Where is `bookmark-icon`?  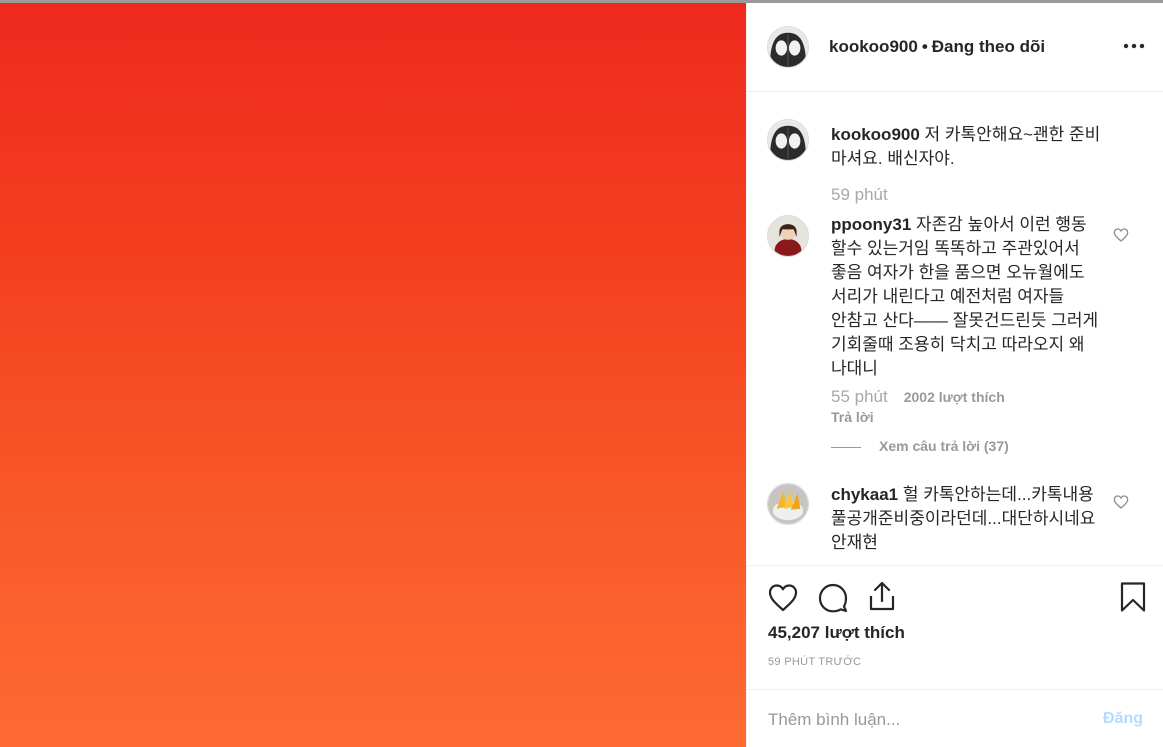 bookmark-icon is located at coordinates (1133, 597).